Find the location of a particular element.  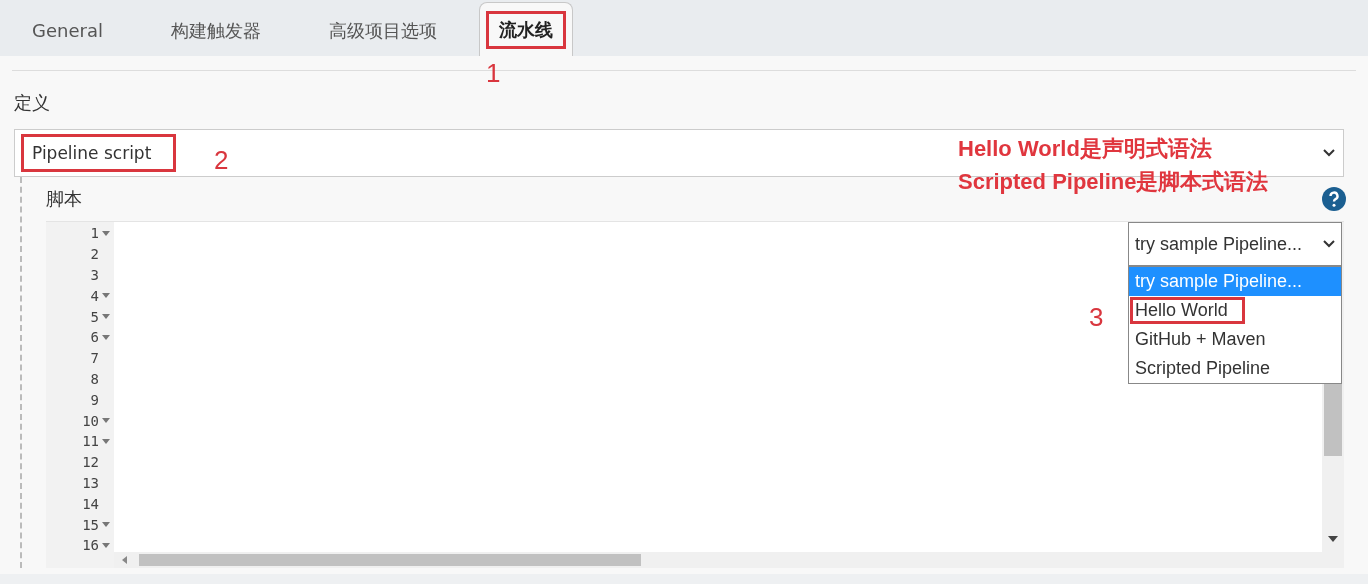

tab: General is located at coordinates (67, 30).